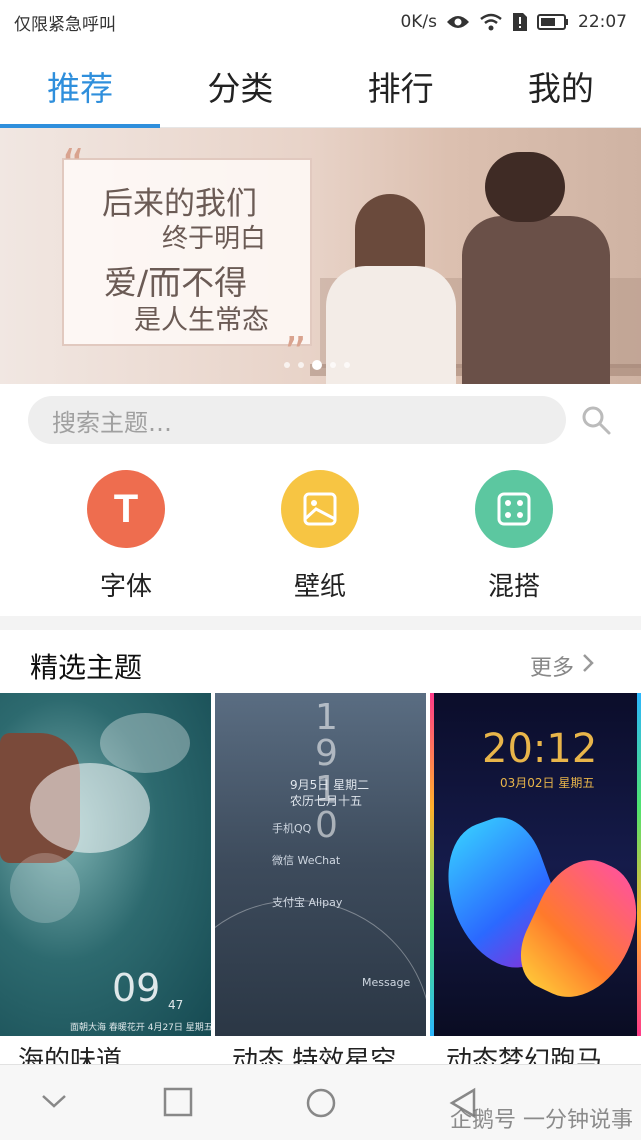 This screenshot has height=1140, width=641. Describe the element at coordinates (176, 1005) in the screenshot. I see `theme-sea-seconds: 47` at that location.